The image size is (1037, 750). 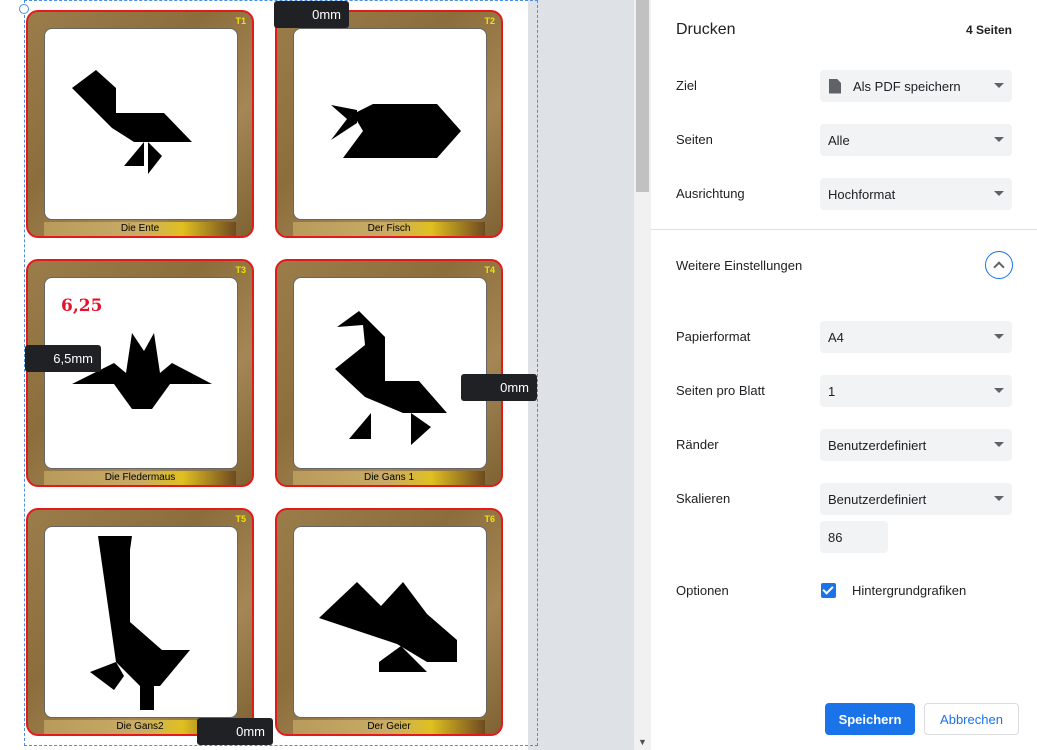 I want to click on orientation-select: Hochformat, so click(x=916, y=194).